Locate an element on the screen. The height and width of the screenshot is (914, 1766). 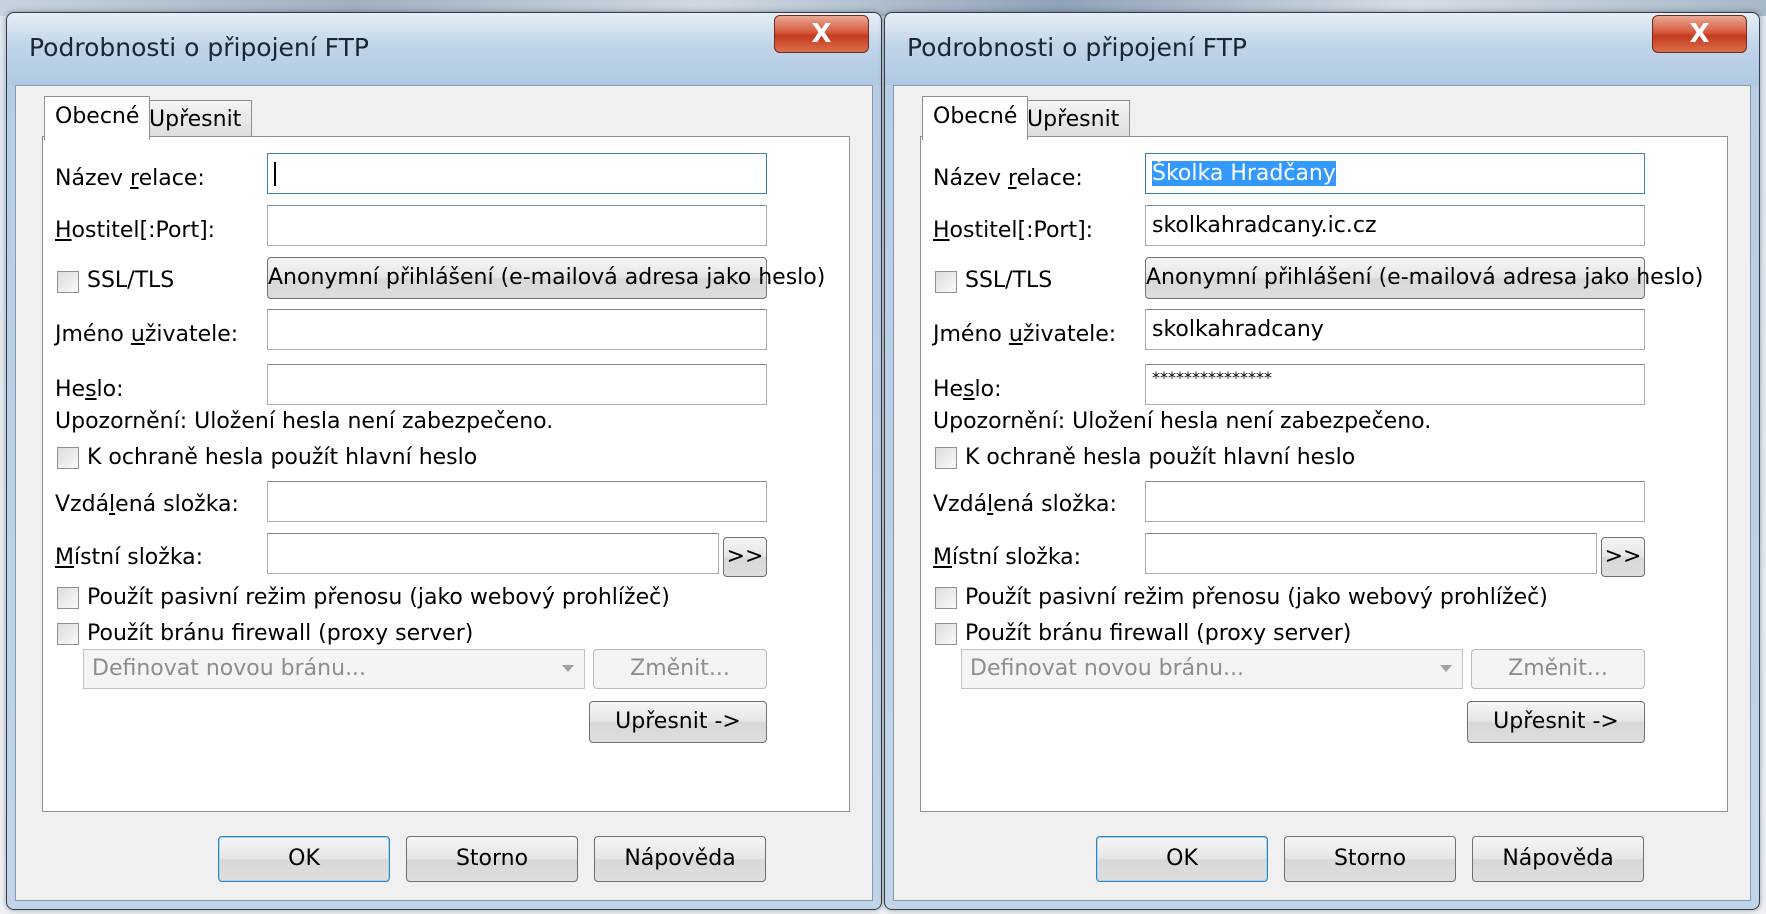
text-caret is located at coordinates (275, 174).